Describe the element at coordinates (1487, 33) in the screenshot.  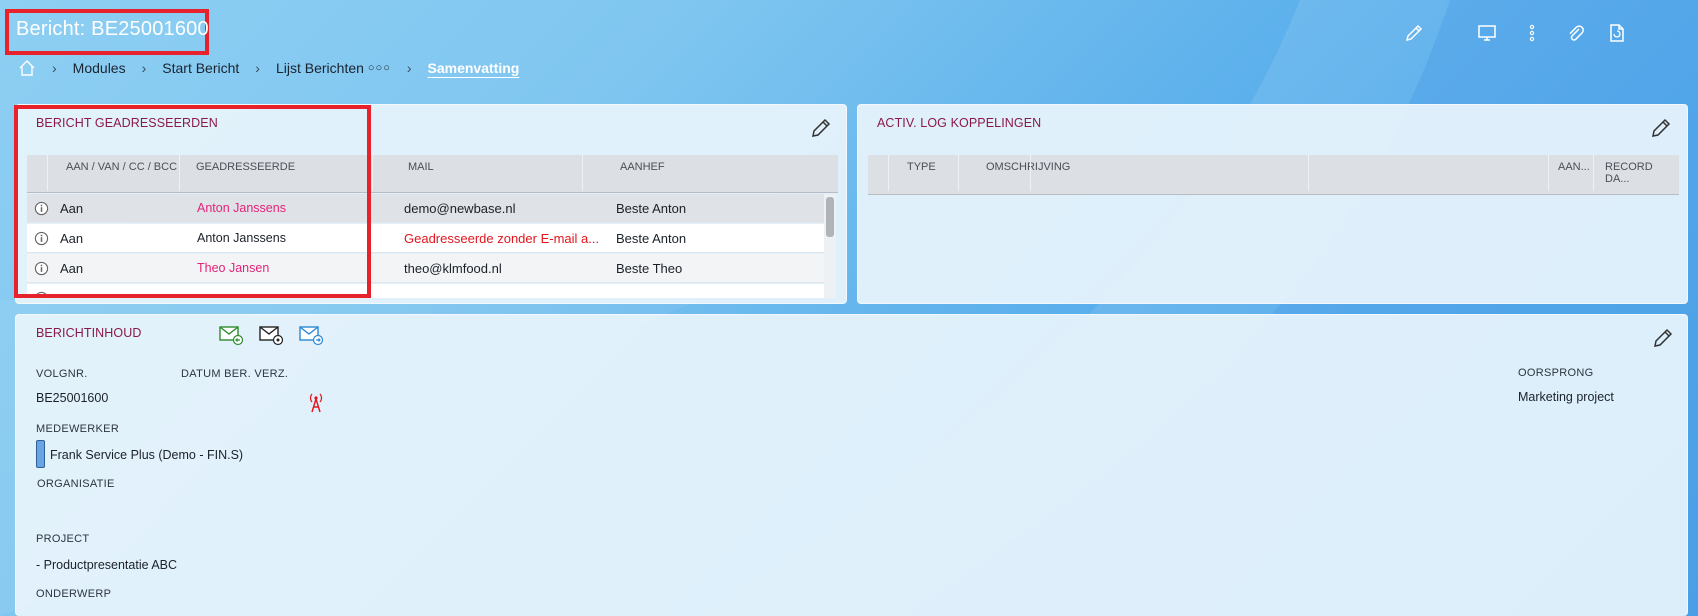
I see `monitor-icon` at that location.